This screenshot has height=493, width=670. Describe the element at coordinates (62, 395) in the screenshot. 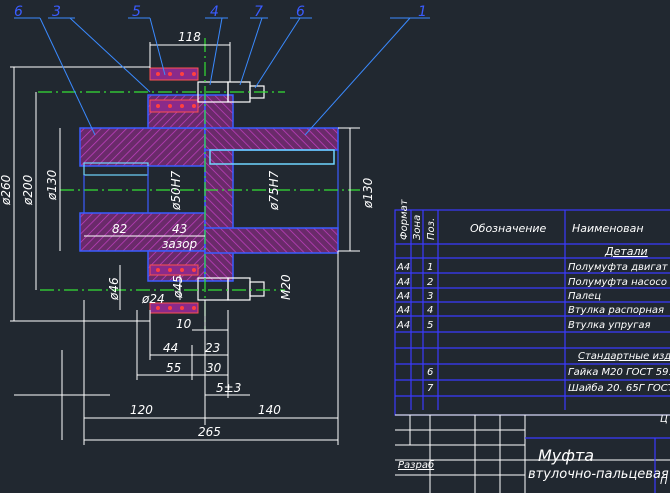

I see `crosshair-icon` at that location.